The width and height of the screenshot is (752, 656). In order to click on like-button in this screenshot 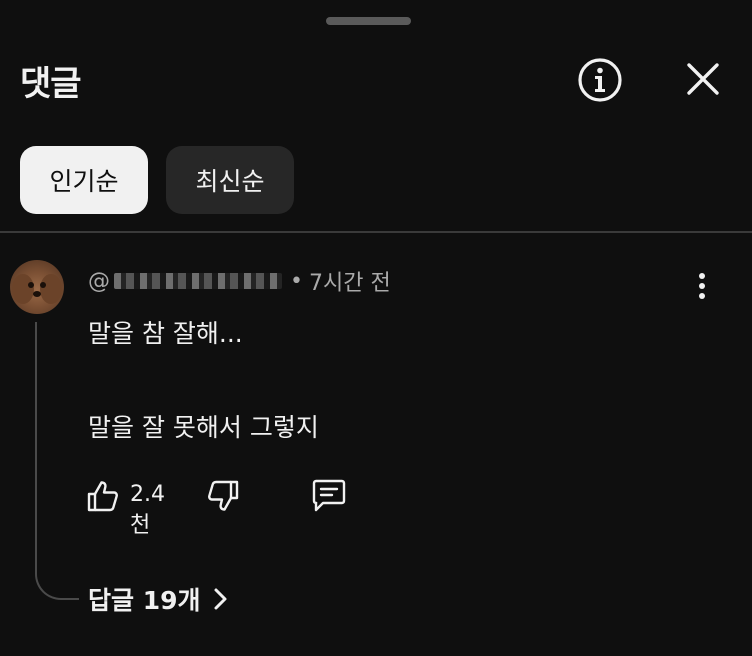, I will do `click(104, 496)`.